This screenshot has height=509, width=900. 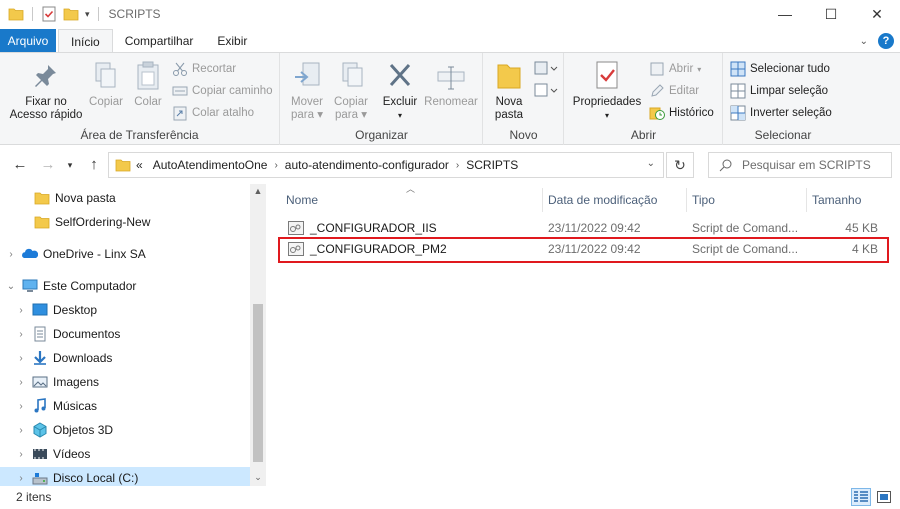 I want to click on cut-button: Recortar, so click(x=204, y=69).